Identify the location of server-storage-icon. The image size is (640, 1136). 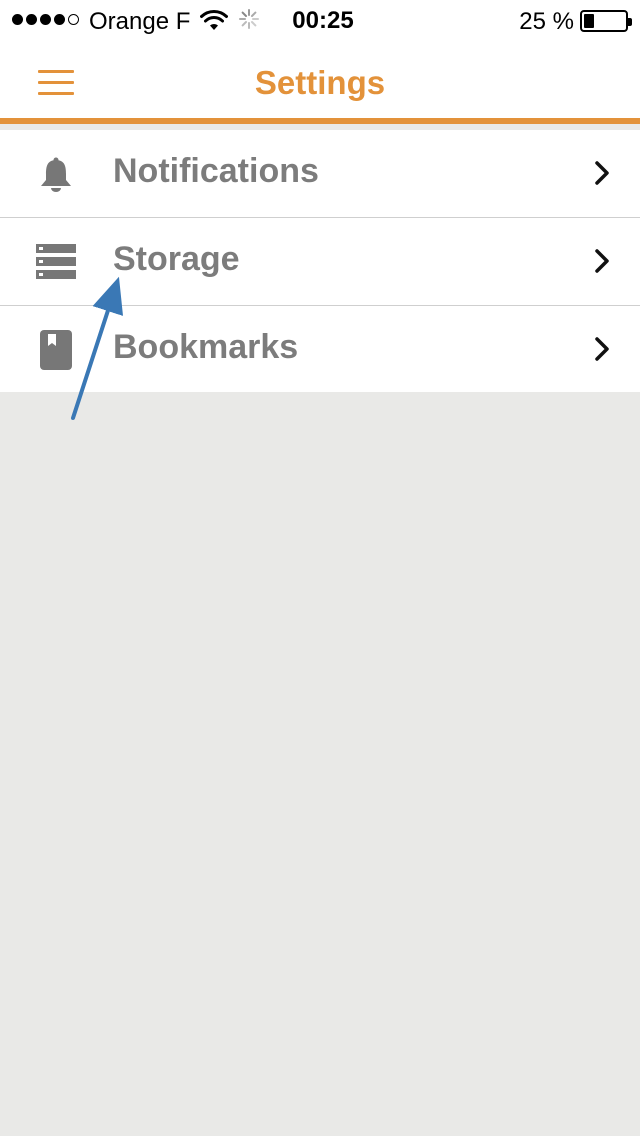
(56, 261).